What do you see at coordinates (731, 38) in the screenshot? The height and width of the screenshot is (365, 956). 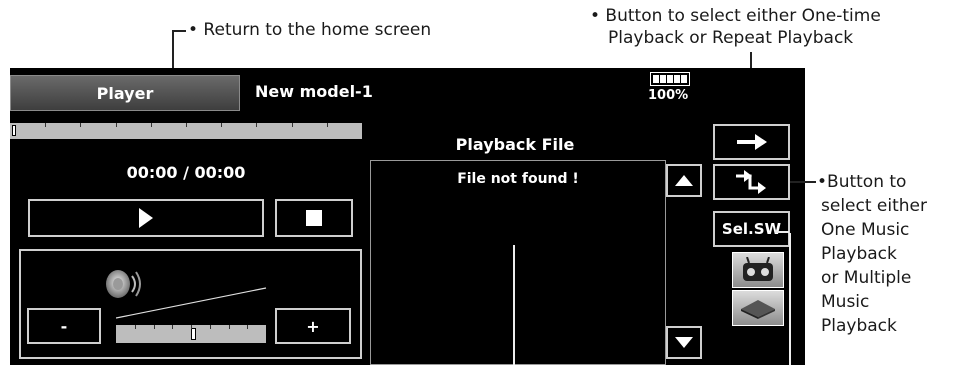 I see `callout-repeat-2: Playback or Repeat Playback` at bounding box center [731, 38].